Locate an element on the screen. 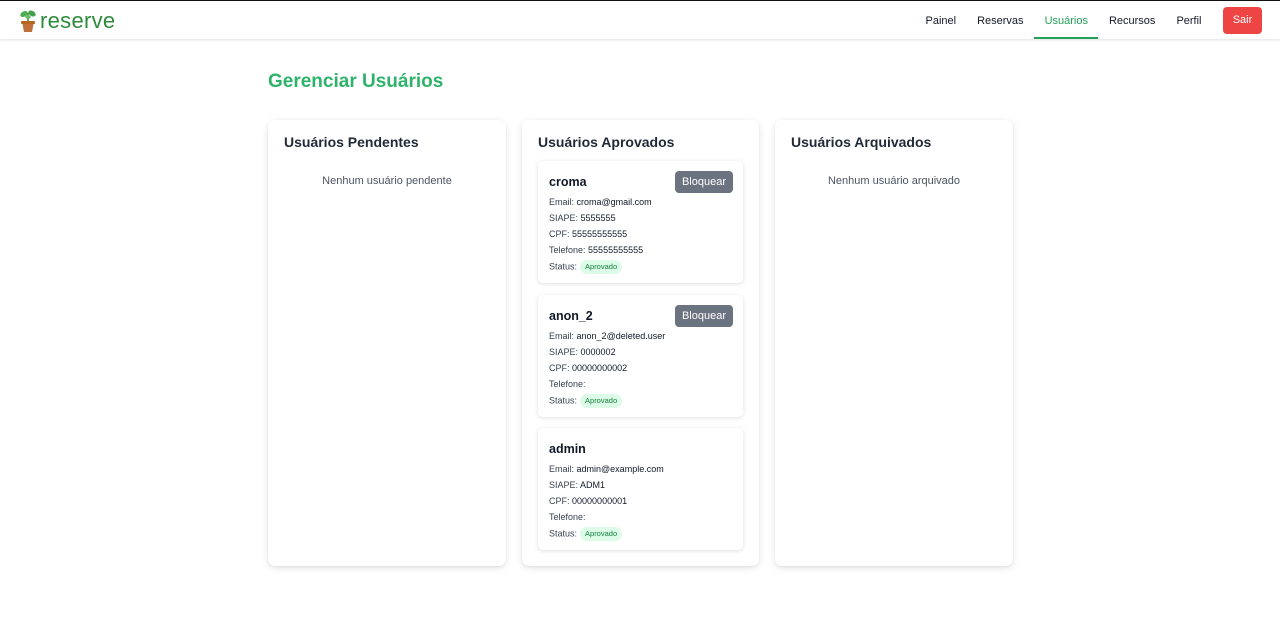  page-title: Gerenciar Usuários is located at coordinates (356, 81).